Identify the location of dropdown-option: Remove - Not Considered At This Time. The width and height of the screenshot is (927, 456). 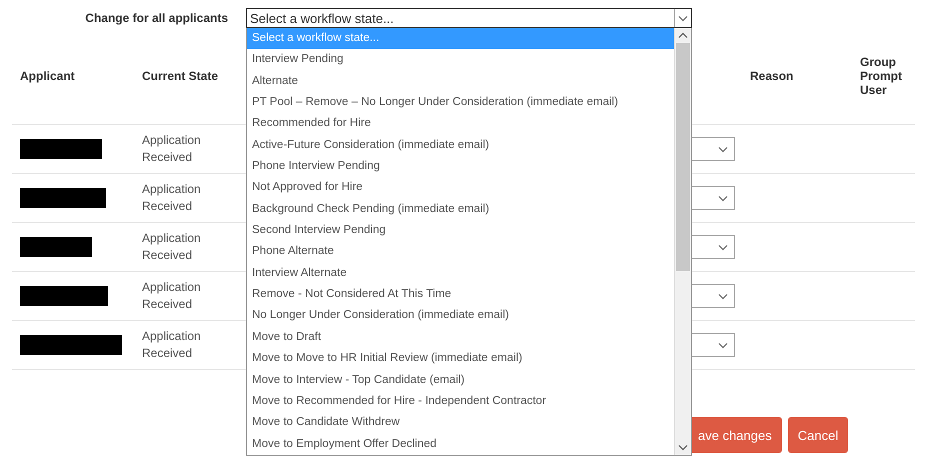
(460, 295).